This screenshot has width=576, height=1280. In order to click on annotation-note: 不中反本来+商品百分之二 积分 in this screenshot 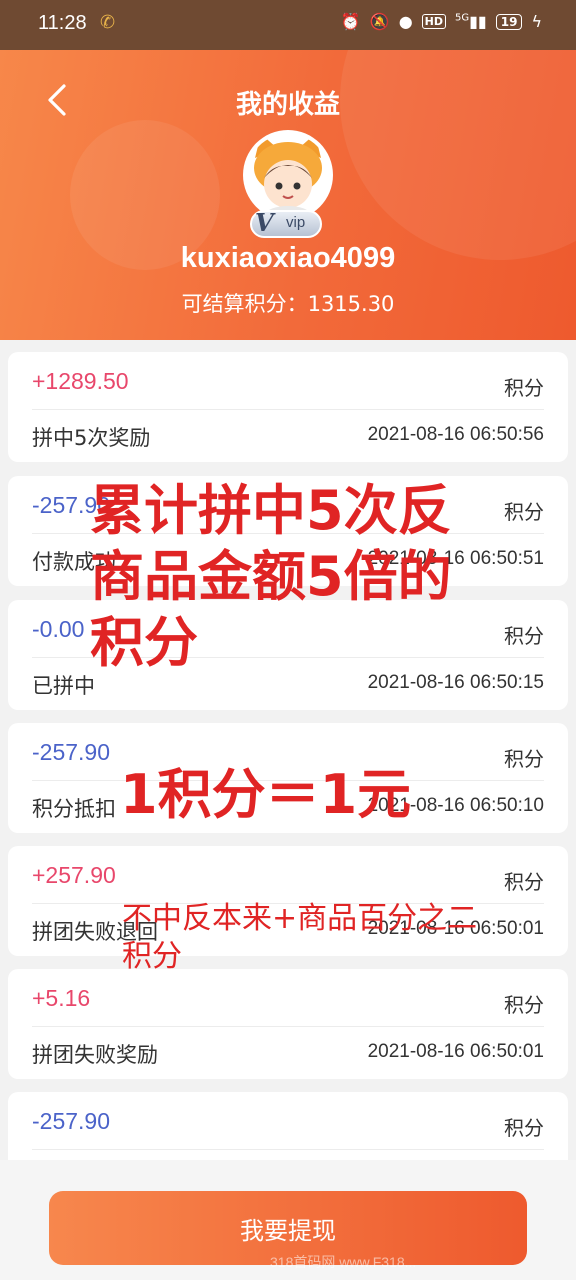, I will do `click(299, 938)`.